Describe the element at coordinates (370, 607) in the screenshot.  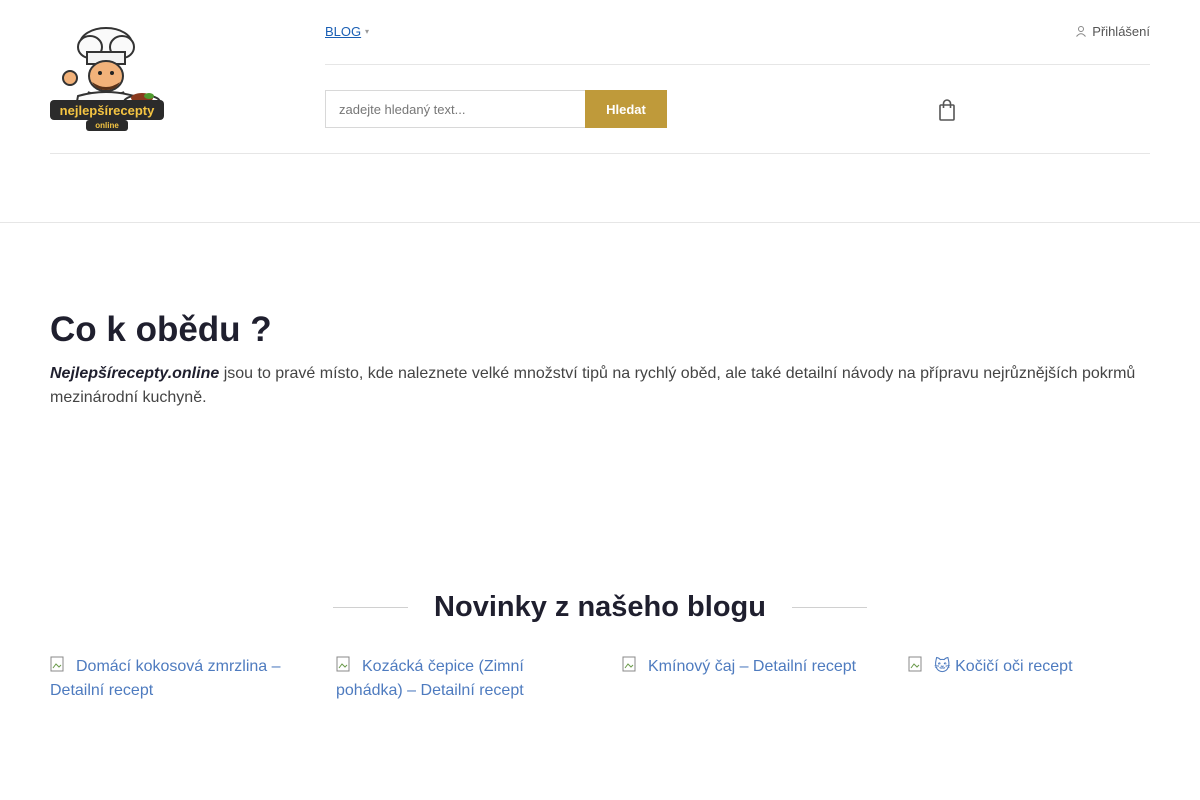
I see `divider-left` at that location.